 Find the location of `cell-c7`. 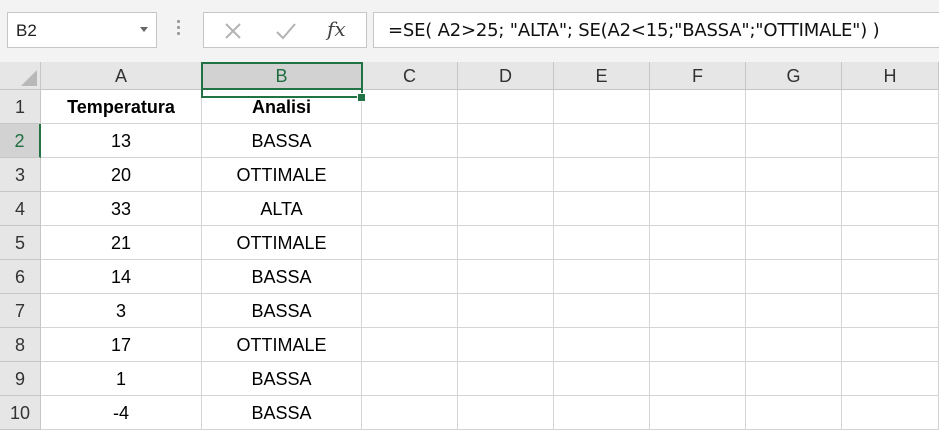

cell-c7 is located at coordinates (410, 311).